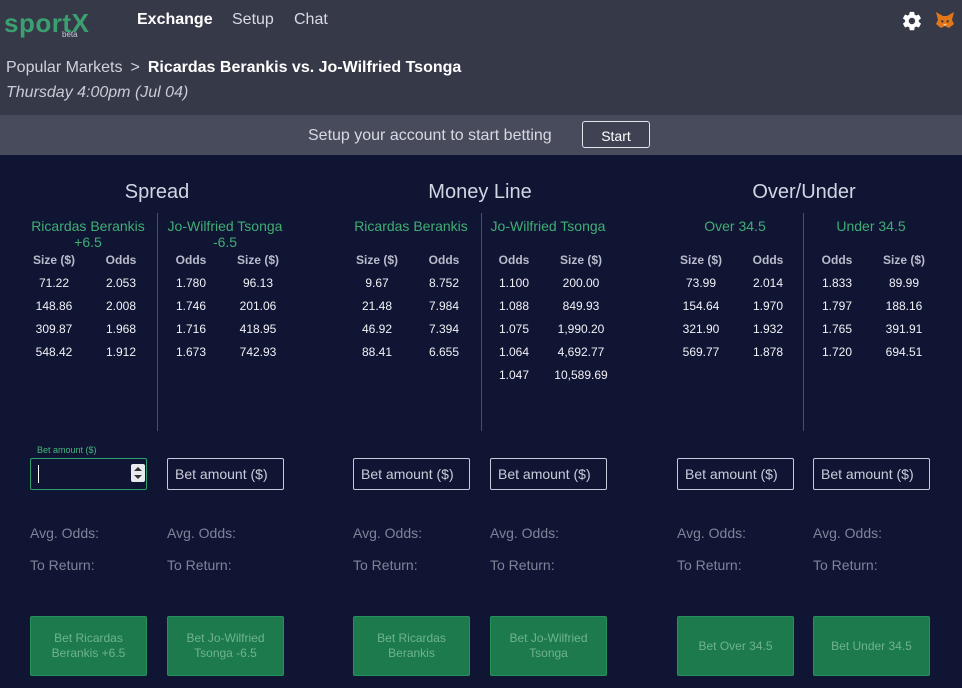 This screenshot has width=962, height=688. What do you see at coordinates (411, 646) in the screenshot?
I see `place-bet-button: Bet Ricardas Berankis` at bounding box center [411, 646].